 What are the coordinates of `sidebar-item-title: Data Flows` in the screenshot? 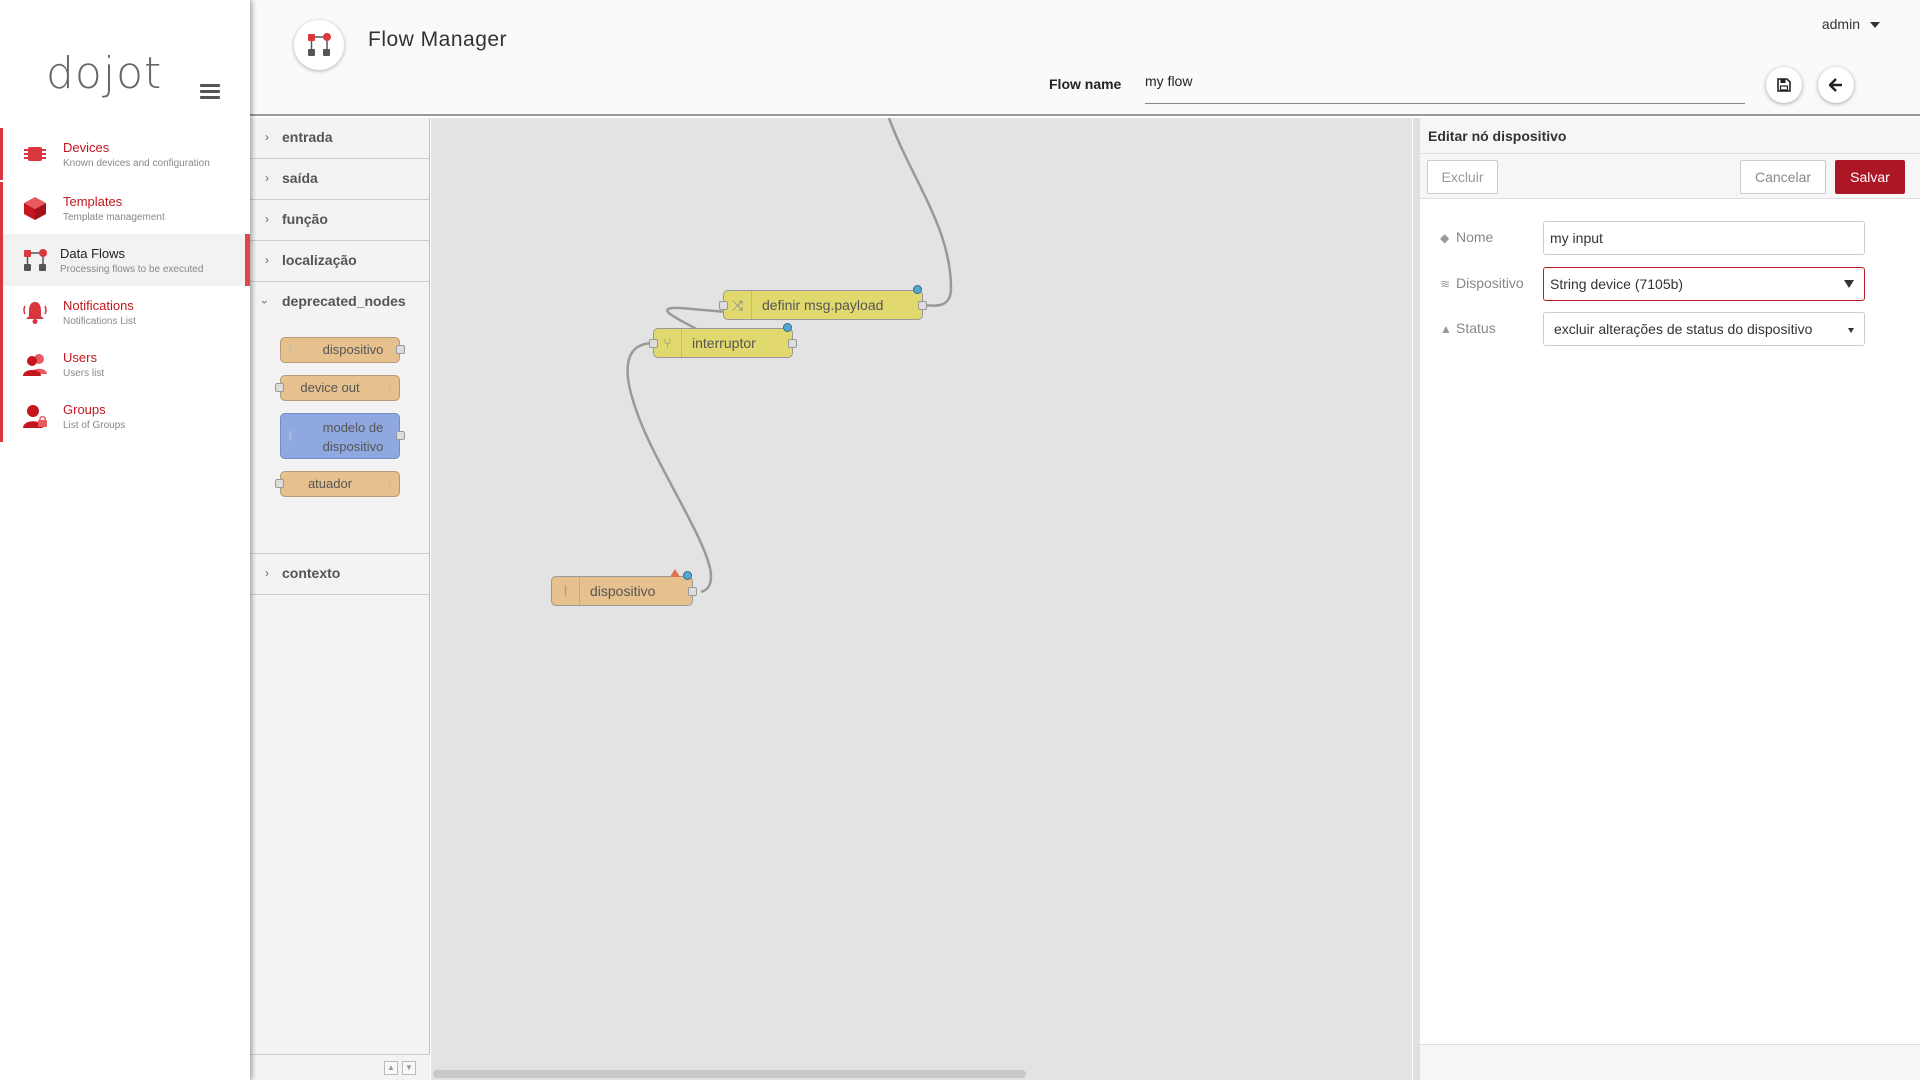 It's located at (93, 253).